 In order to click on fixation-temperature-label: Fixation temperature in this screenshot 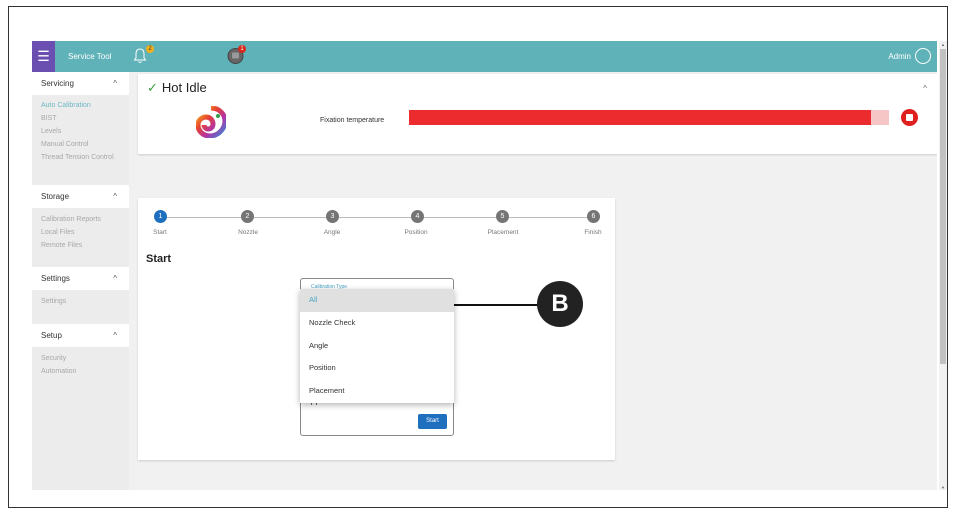, I will do `click(352, 120)`.